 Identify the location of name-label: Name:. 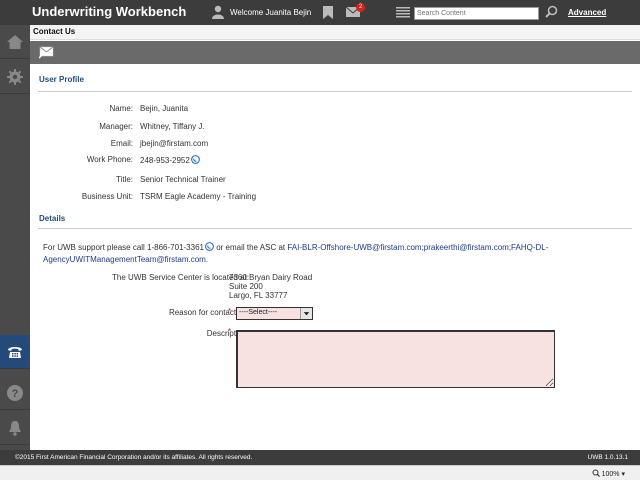
(121, 108).